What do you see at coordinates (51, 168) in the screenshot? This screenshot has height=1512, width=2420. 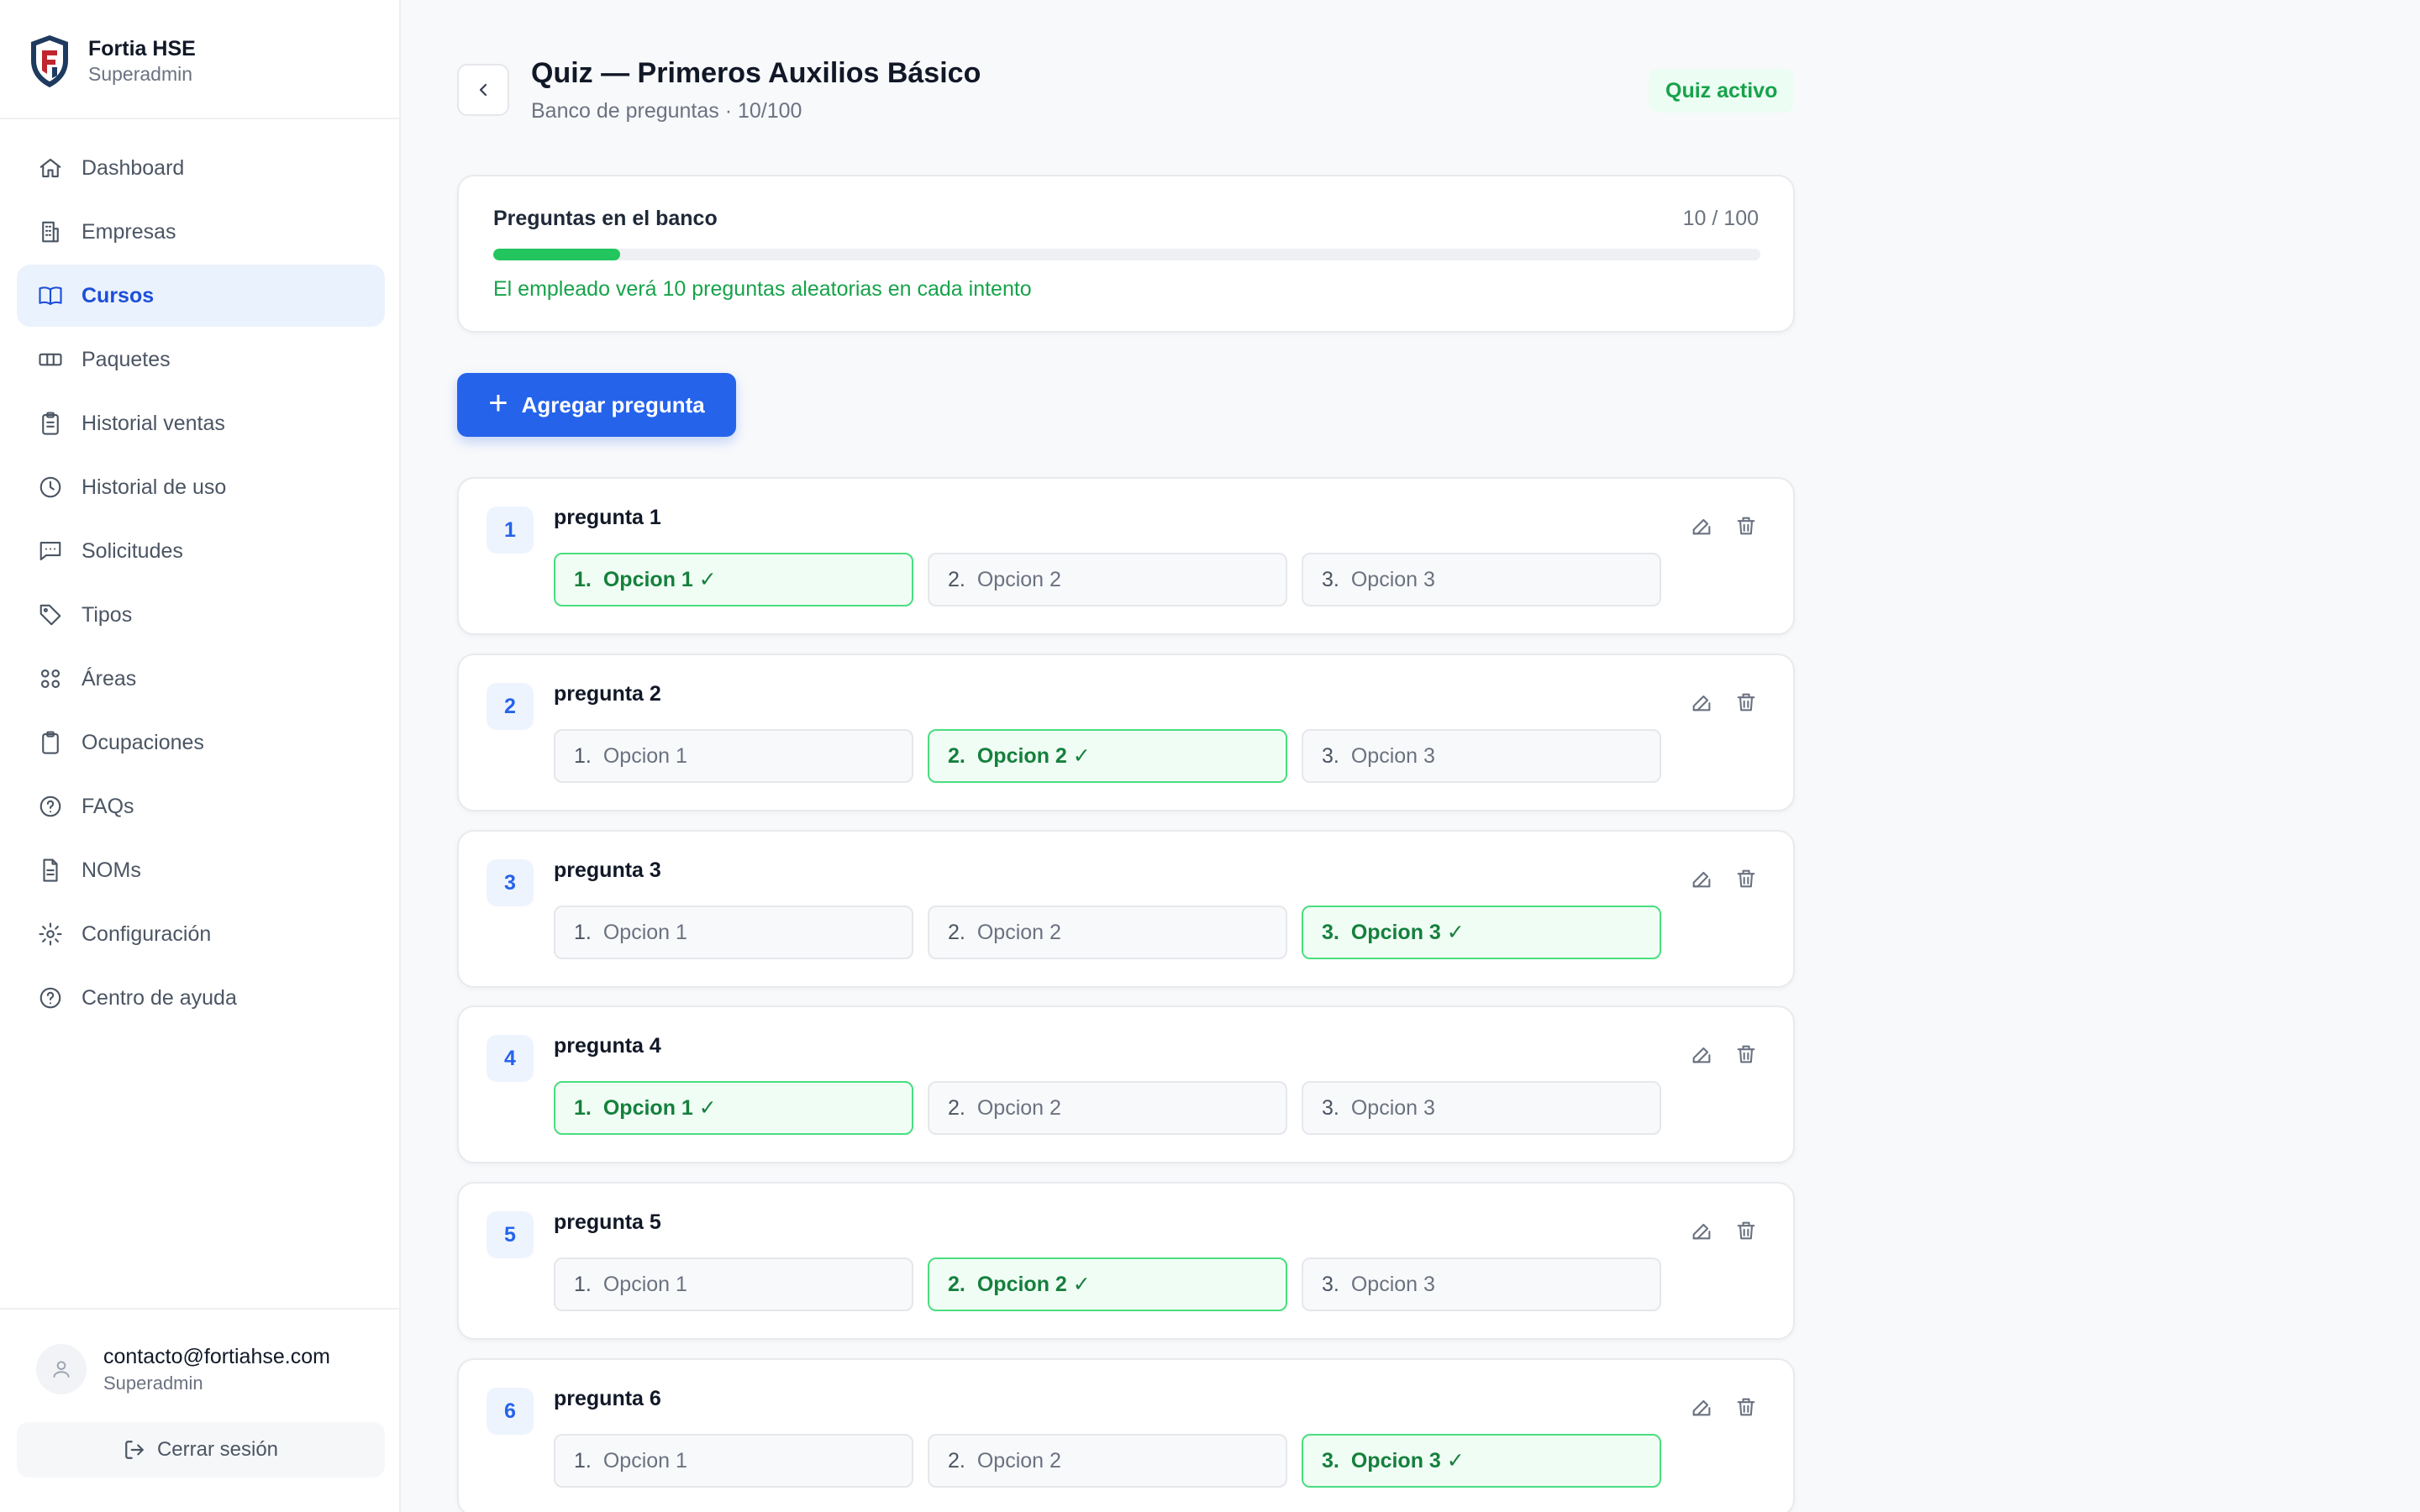 I see `home-icon` at bounding box center [51, 168].